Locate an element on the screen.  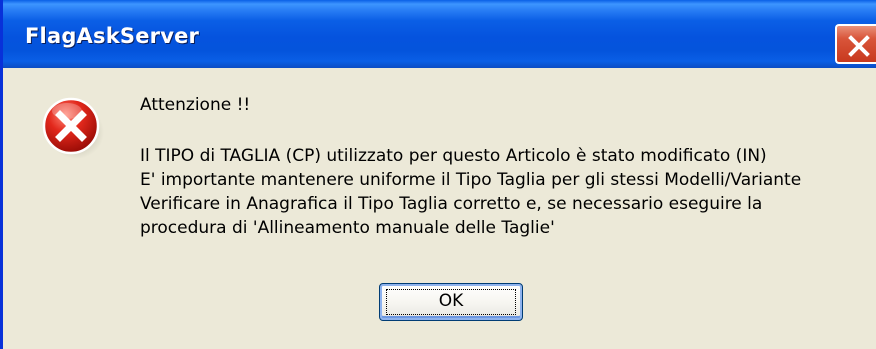
close-icon is located at coordinates (859, 46).